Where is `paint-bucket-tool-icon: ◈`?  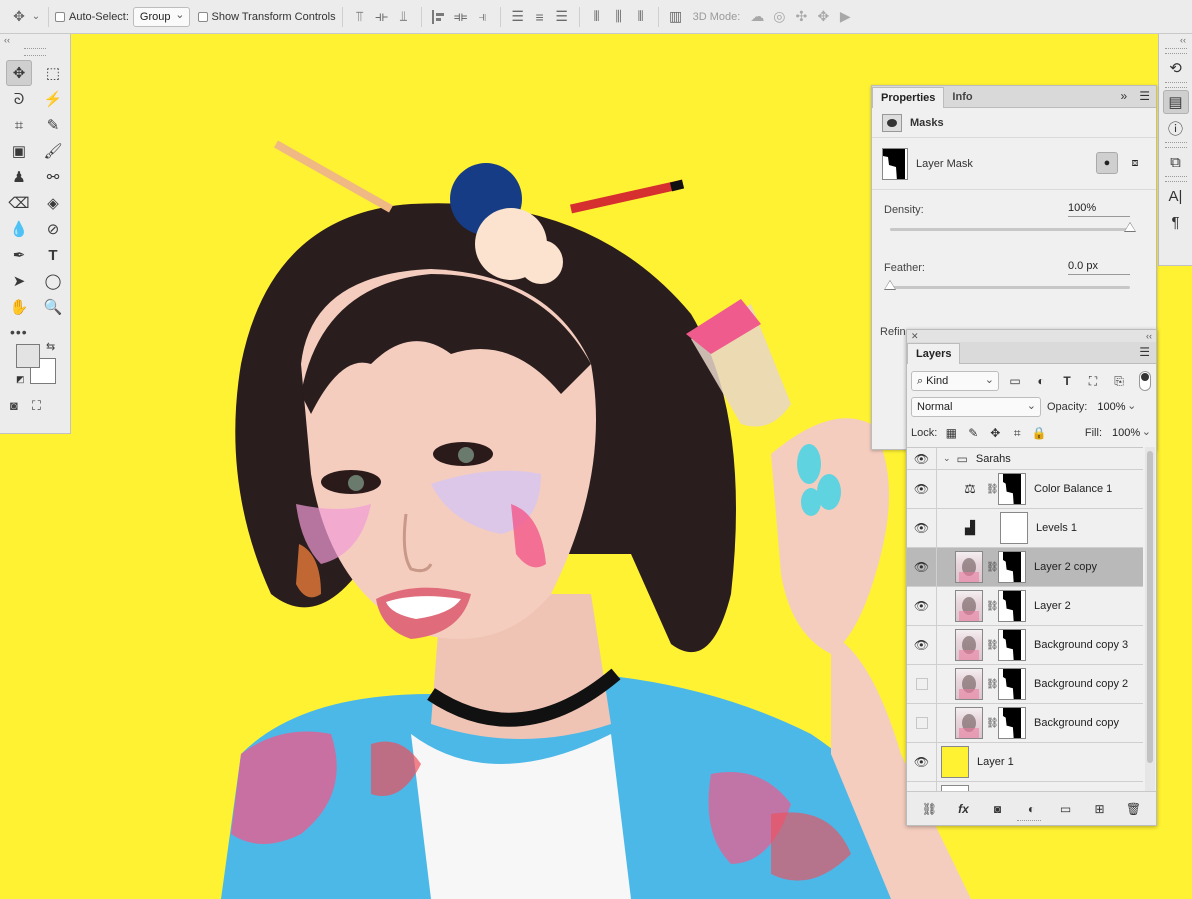
paint-bucket-tool-icon: ◈ is located at coordinates (53, 203).